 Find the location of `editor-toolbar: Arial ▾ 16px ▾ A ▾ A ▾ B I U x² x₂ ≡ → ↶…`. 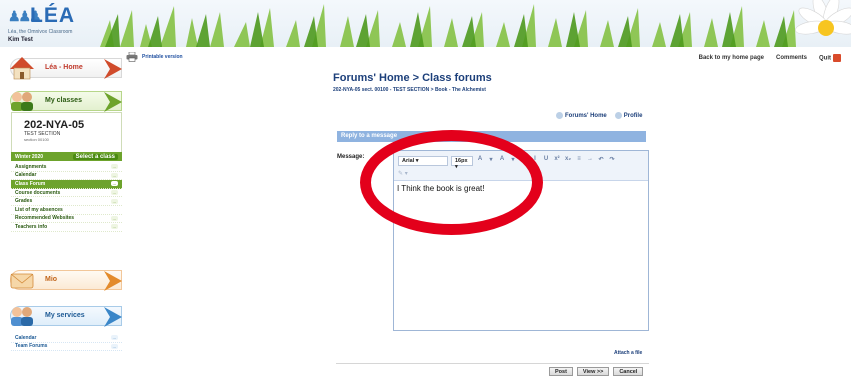

editor-toolbar: Arial ▾ 16px ▾ A ▾ A ▾ B I U x² x₂ ≡ → ↶… is located at coordinates (521, 166).